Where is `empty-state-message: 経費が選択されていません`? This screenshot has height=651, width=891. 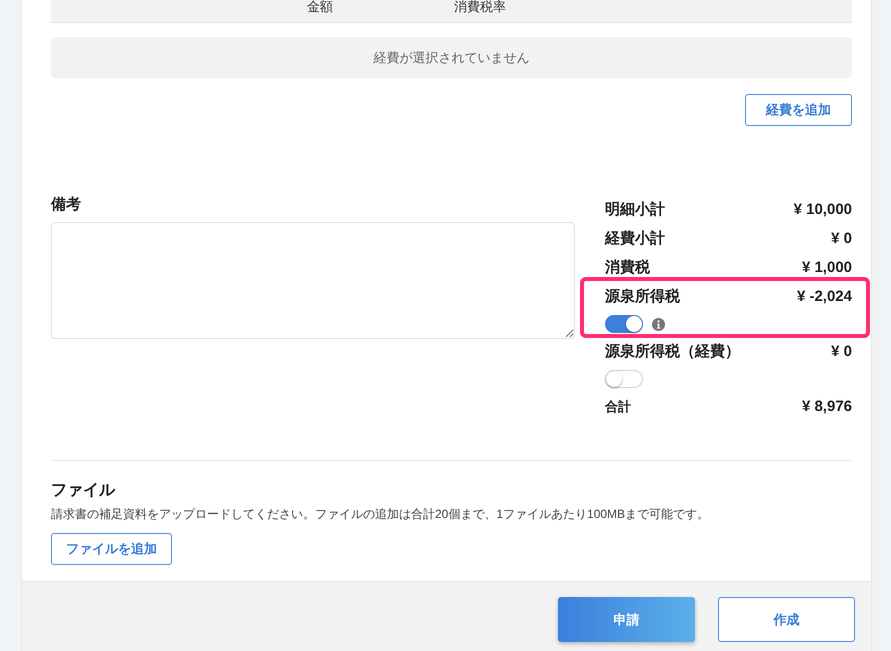 empty-state-message: 経費が選択されていません is located at coordinates (451, 57).